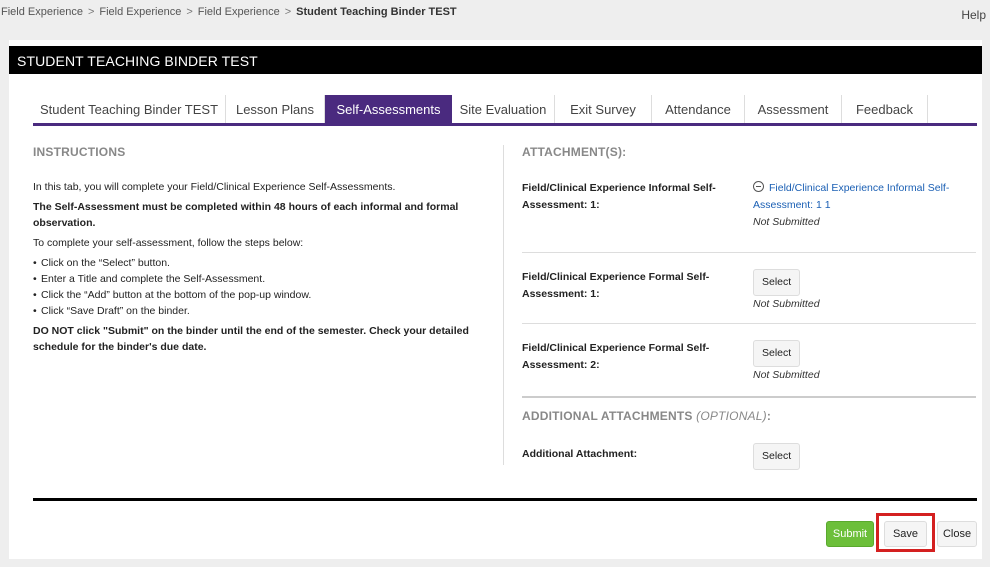 This screenshot has width=990, height=567. I want to click on additional-heading-text: ADDITIONAL ATTACHMENTS, so click(607, 416).